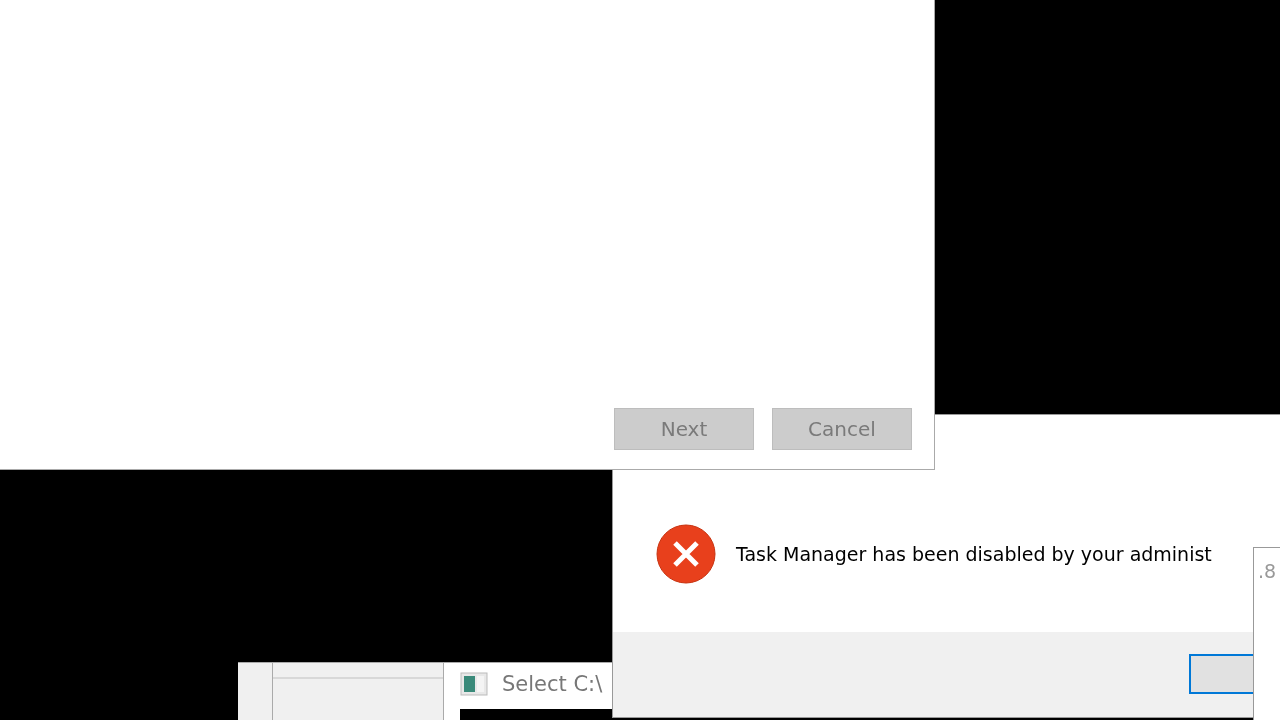 The height and width of the screenshot is (720, 1280). What do you see at coordinates (1221, 674) in the screenshot?
I see `ok-button` at bounding box center [1221, 674].